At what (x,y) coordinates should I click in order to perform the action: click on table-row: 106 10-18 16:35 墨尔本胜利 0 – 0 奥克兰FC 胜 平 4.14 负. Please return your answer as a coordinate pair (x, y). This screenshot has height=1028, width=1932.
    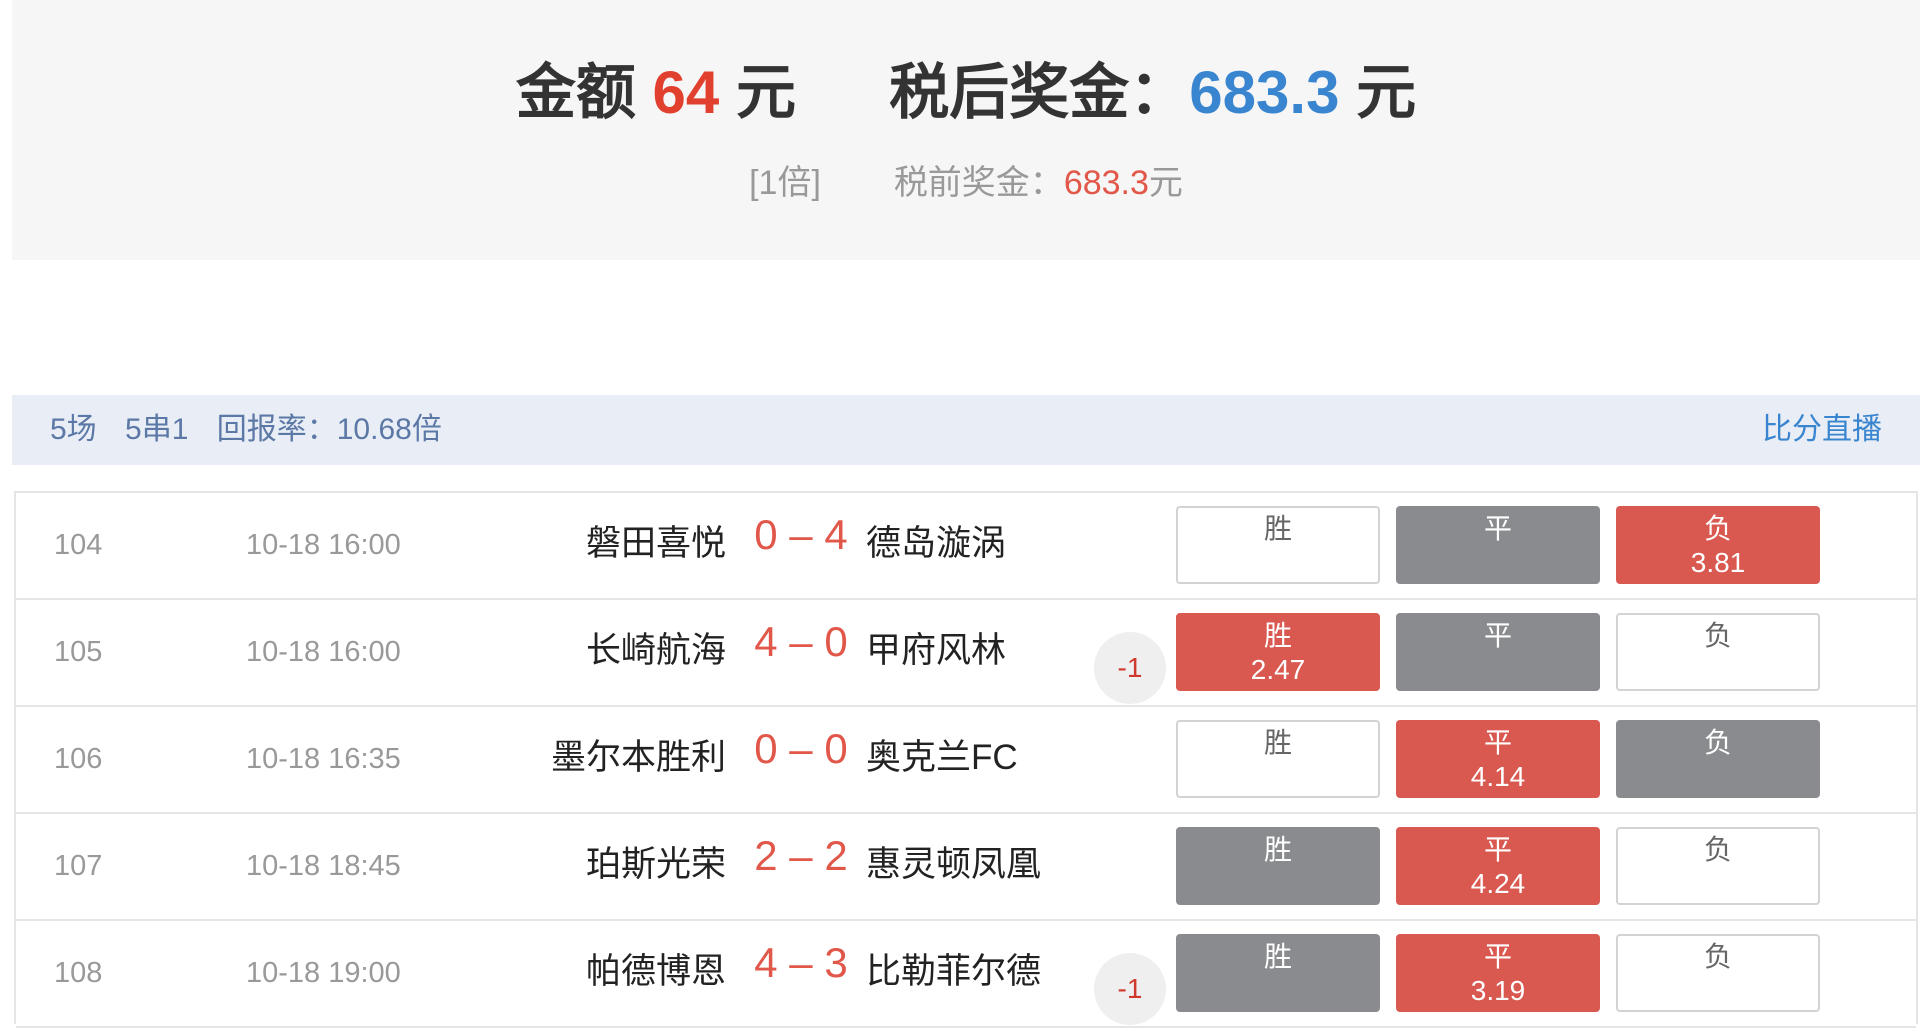
    Looking at the image, I should click on (966, 760).